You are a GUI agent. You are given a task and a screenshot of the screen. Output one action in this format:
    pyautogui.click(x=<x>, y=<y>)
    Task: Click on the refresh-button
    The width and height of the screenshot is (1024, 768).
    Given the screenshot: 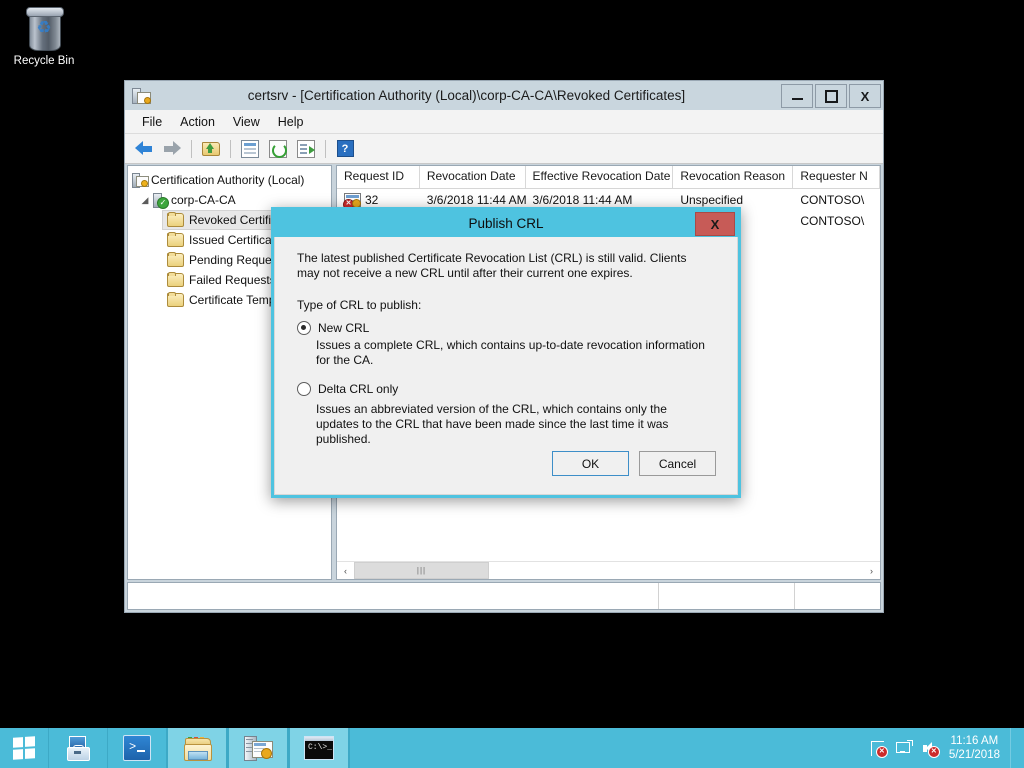 What is the action you would take?
    pyautogui.click(x=278, y=149)
    